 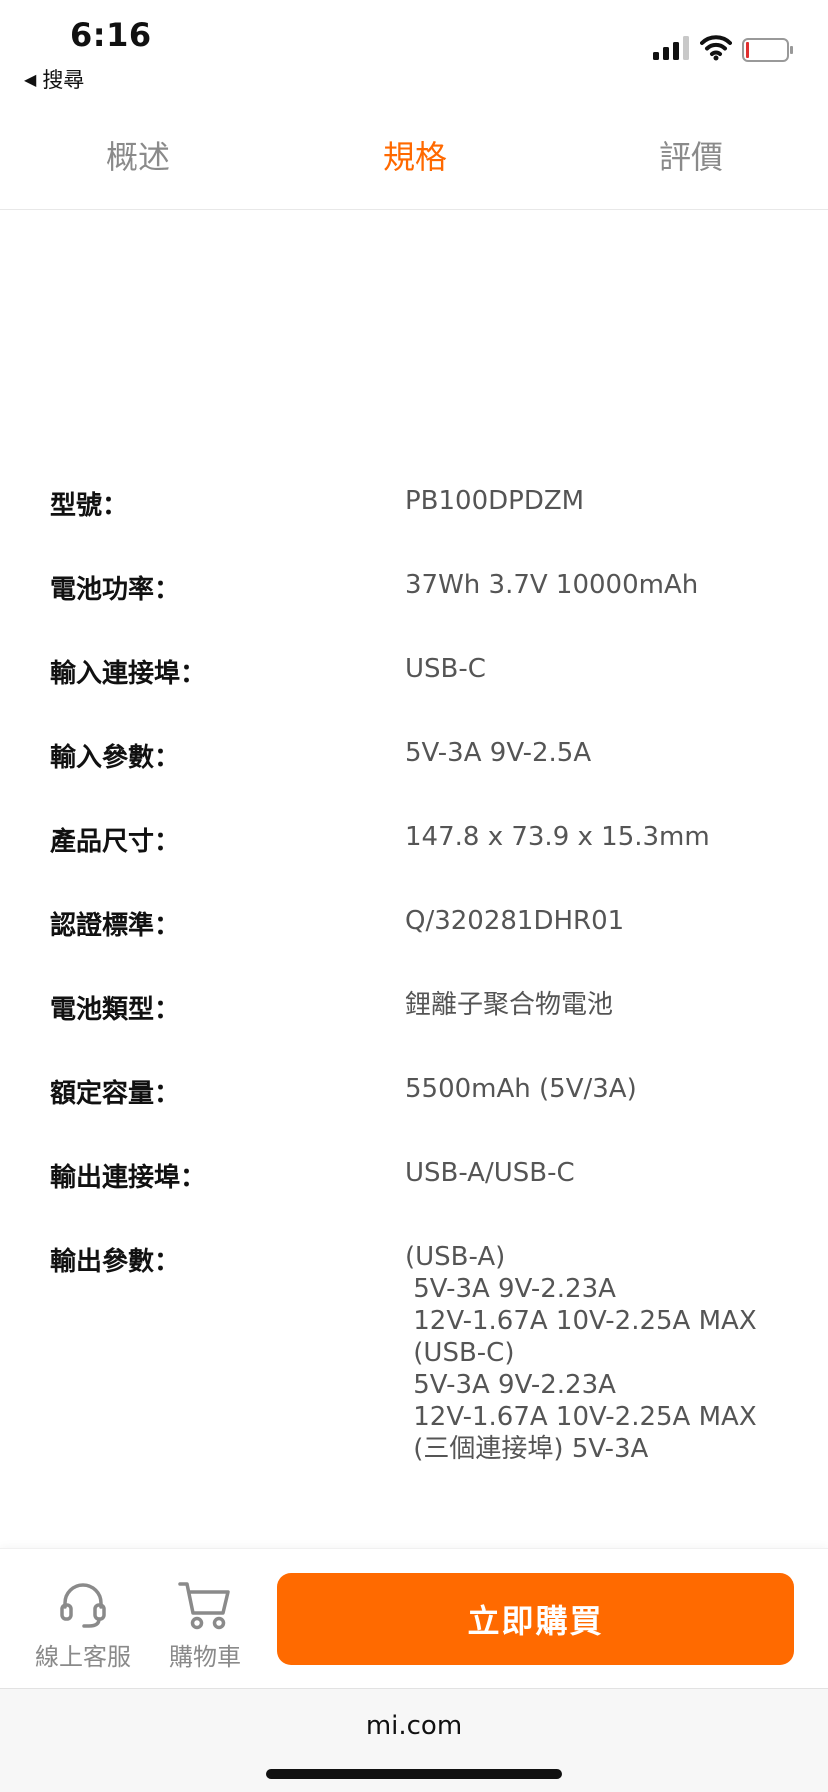 I want to click on spec-value: USB-A/USB-C, so click(x=490, y=1173).